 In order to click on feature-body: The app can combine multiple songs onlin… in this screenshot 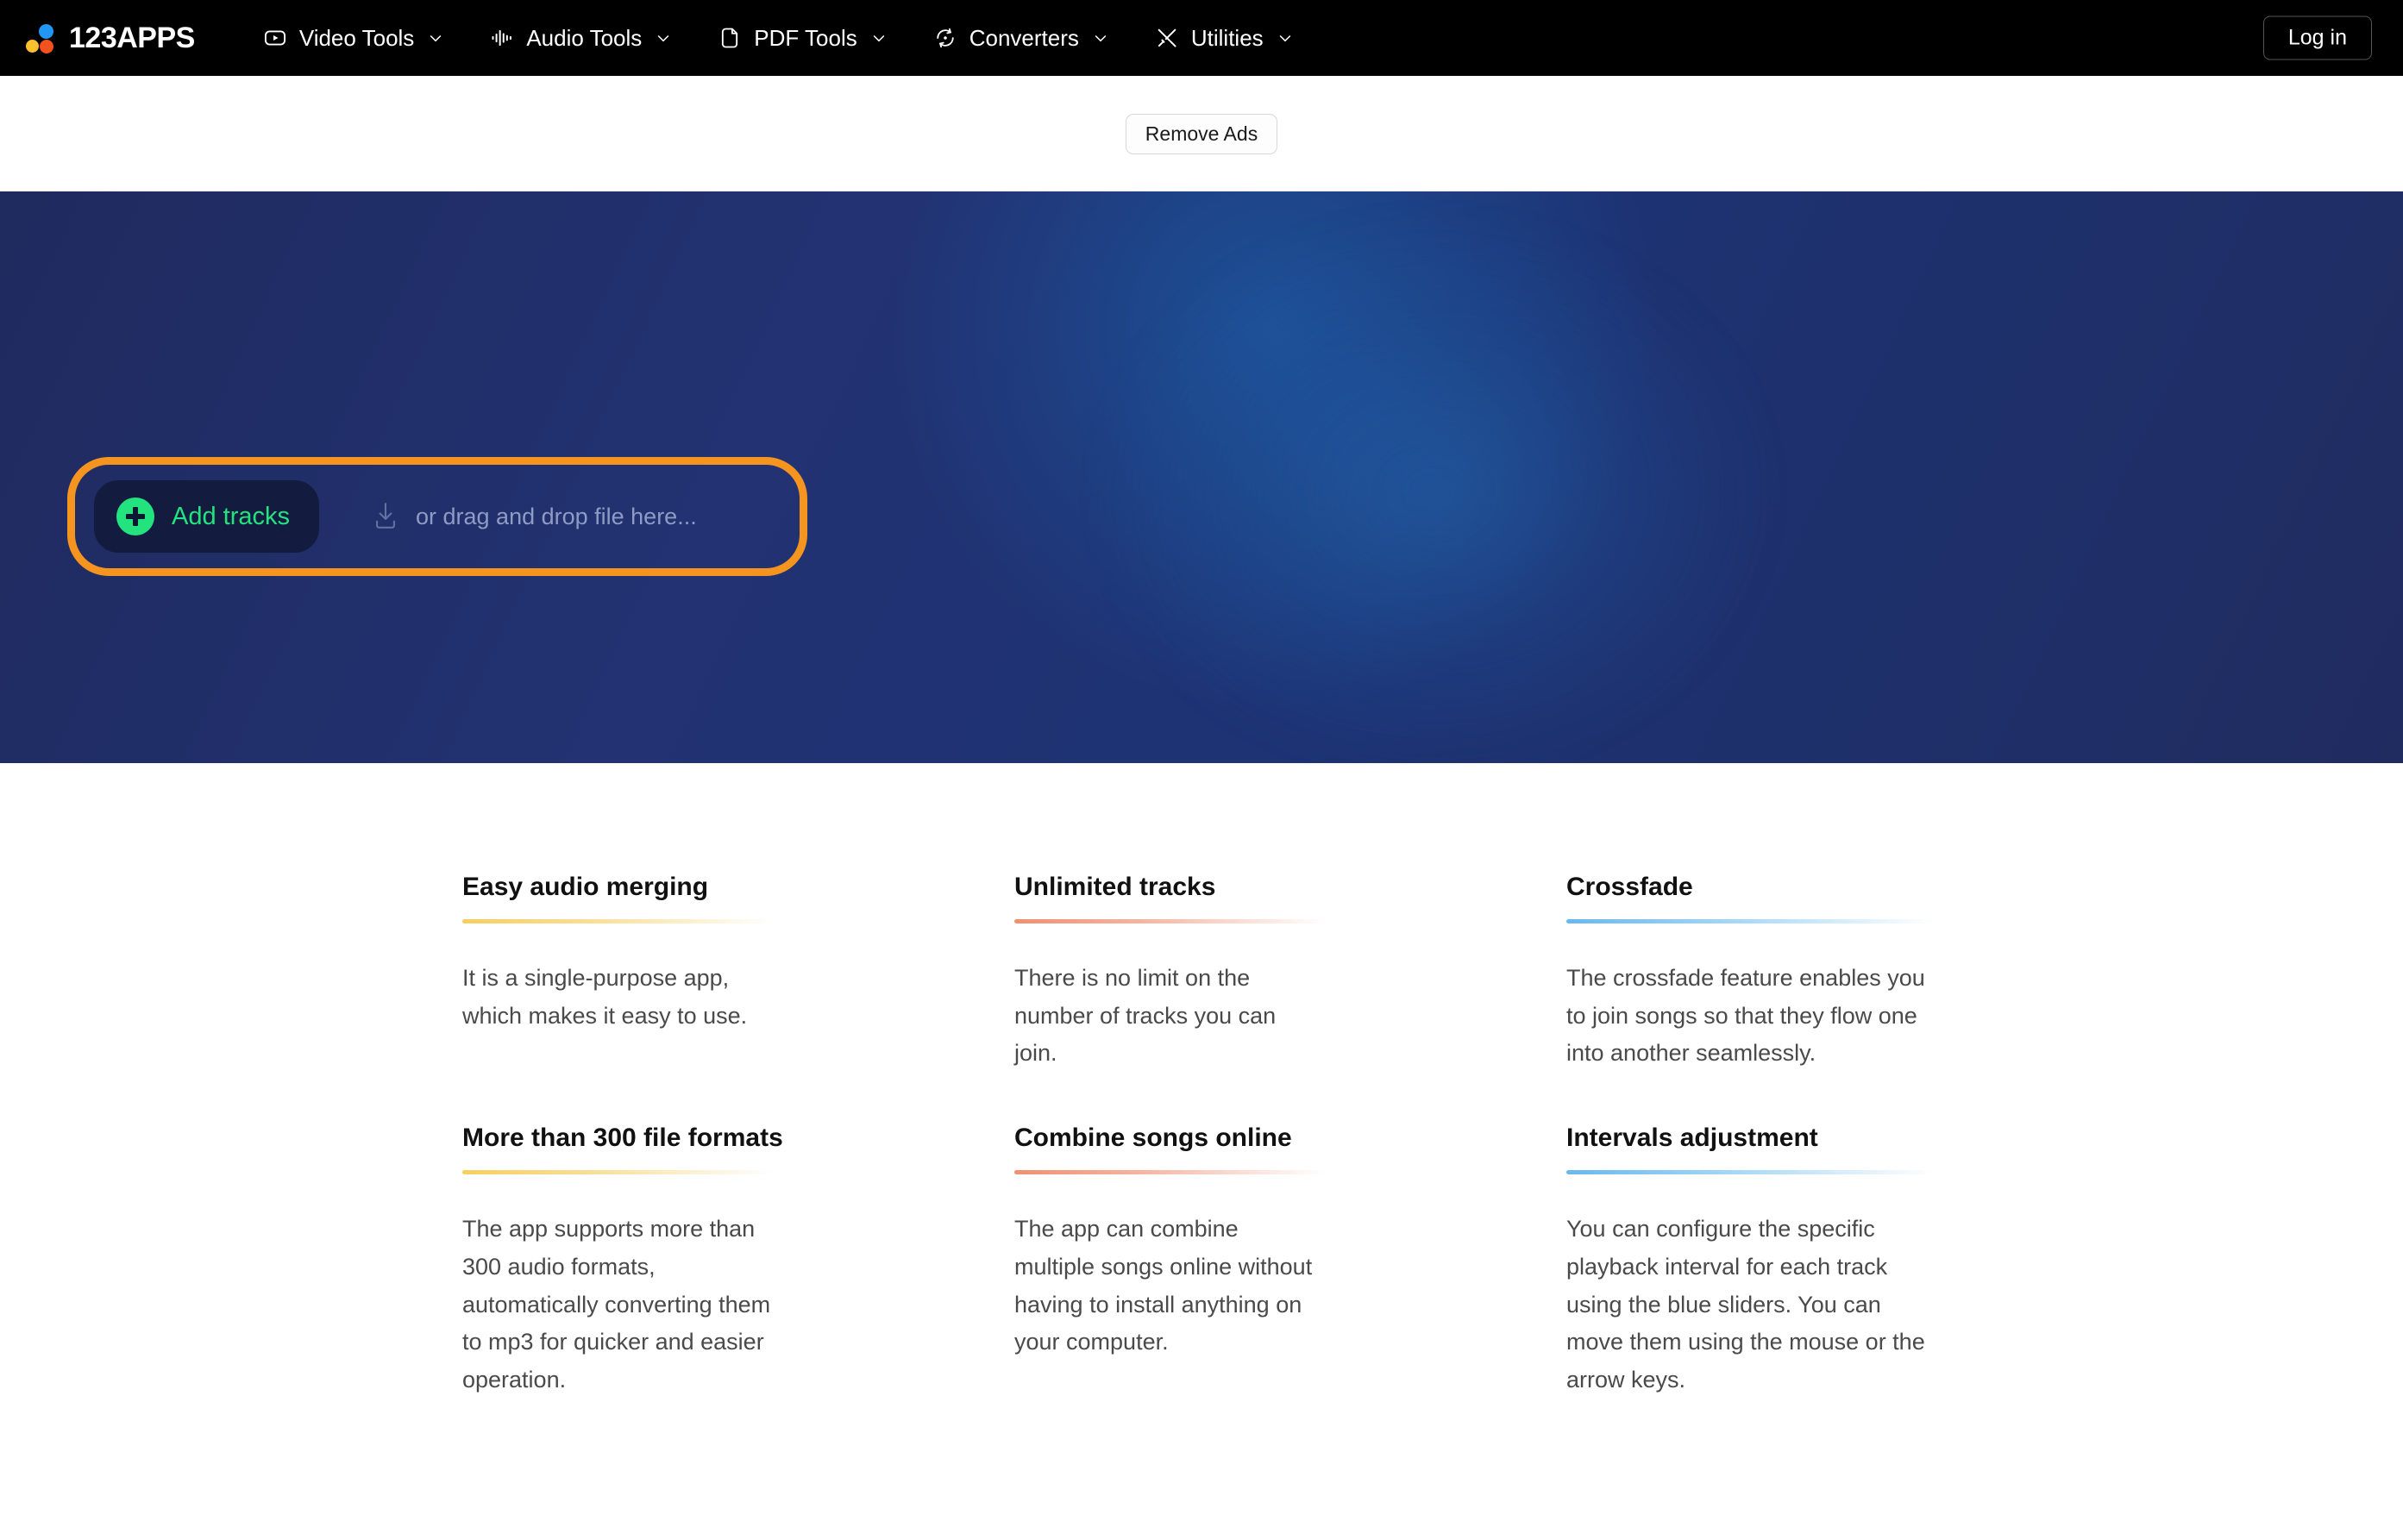, I will do `click(1163, 1285)`.